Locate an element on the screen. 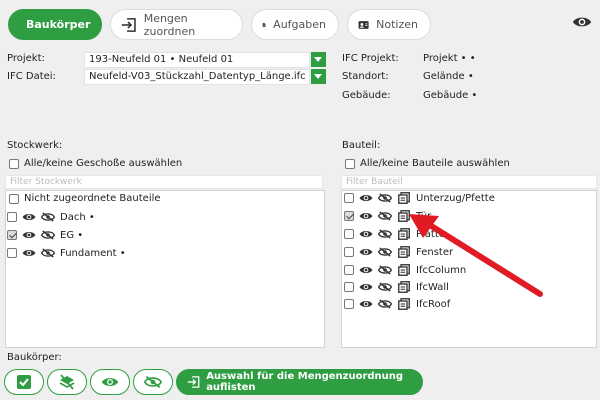 This screenshot has width=600, height=400. item-label: IfcRoof is located at coordinates (433, 304).